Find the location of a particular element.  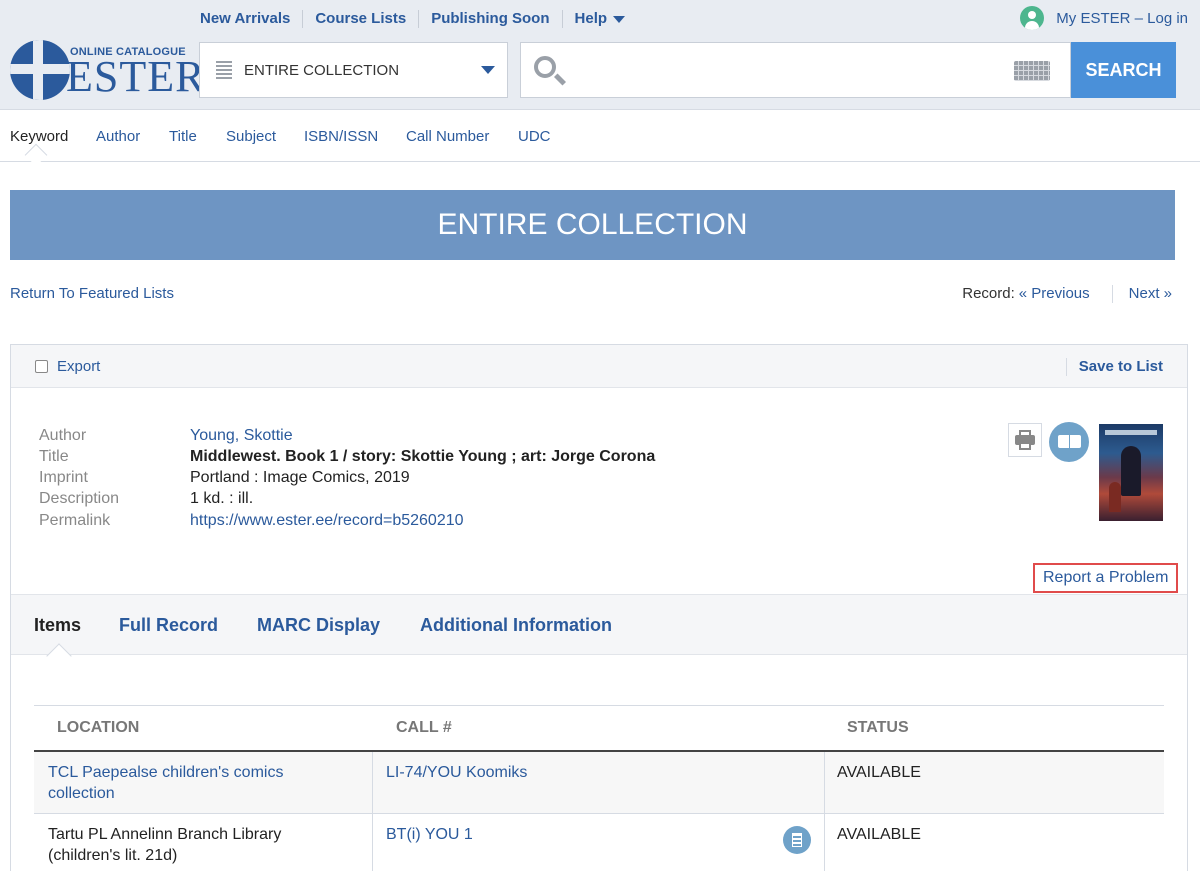

save-to-list-link: Save to List is located at coordinates (1121, 366).